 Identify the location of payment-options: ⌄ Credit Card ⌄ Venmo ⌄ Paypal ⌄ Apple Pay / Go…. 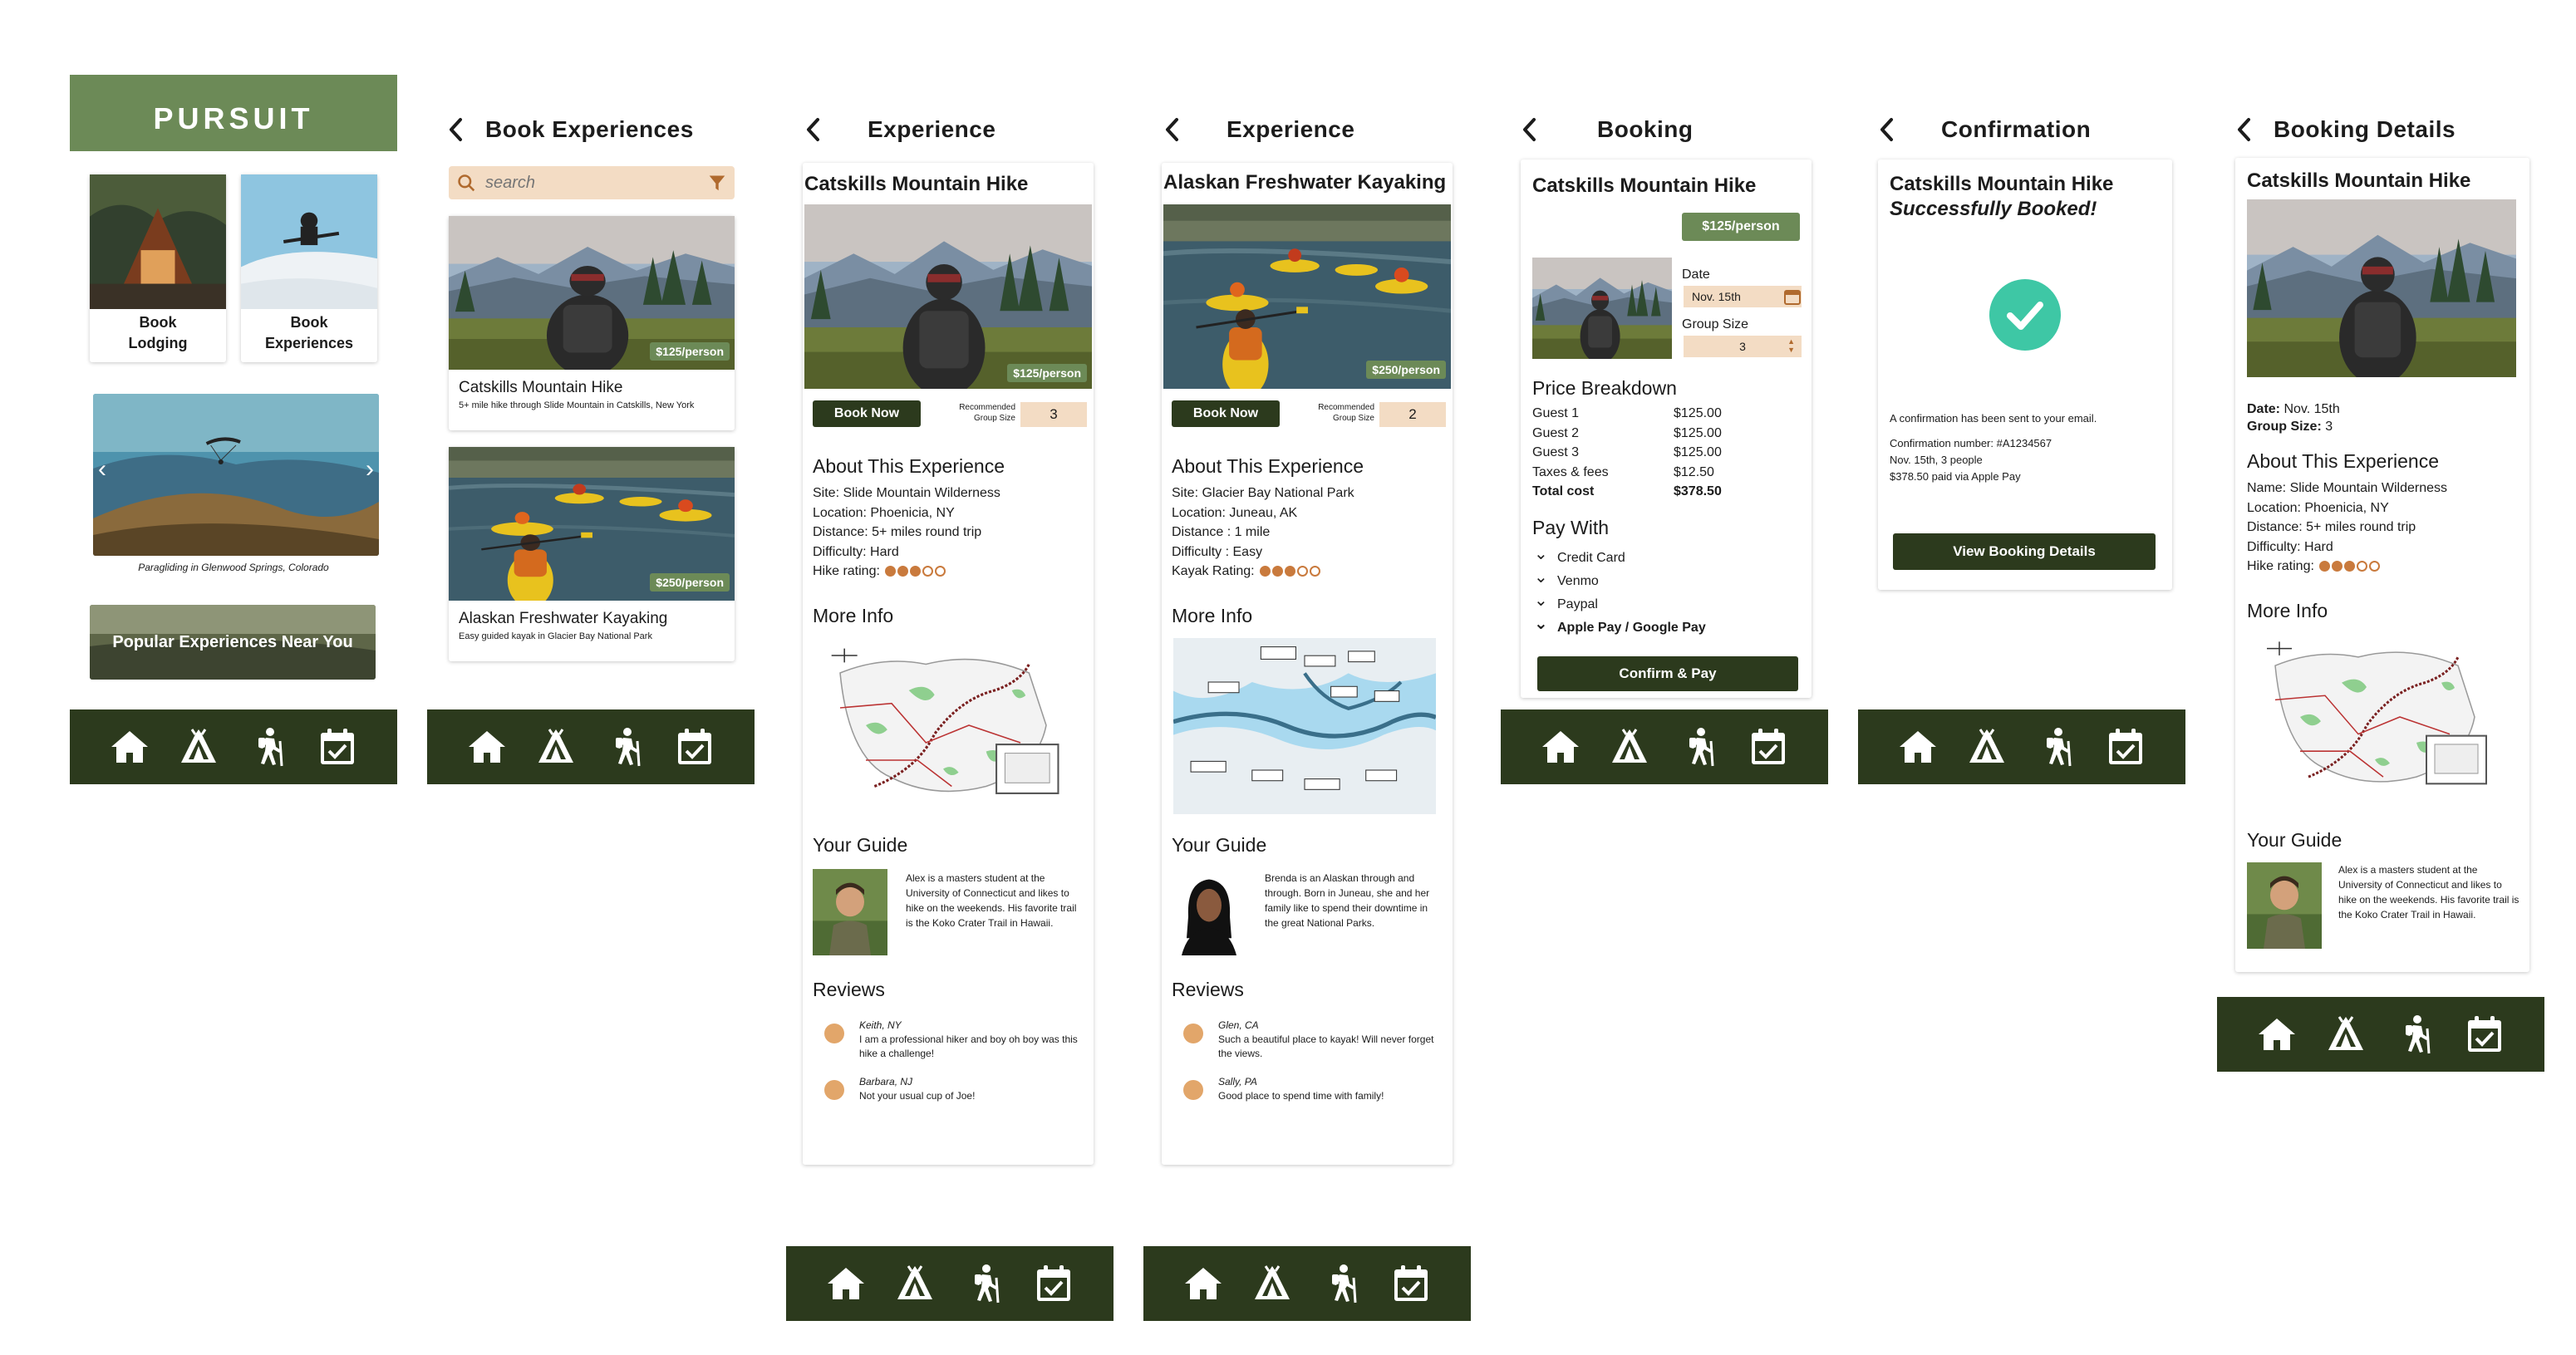
(1620, 592).